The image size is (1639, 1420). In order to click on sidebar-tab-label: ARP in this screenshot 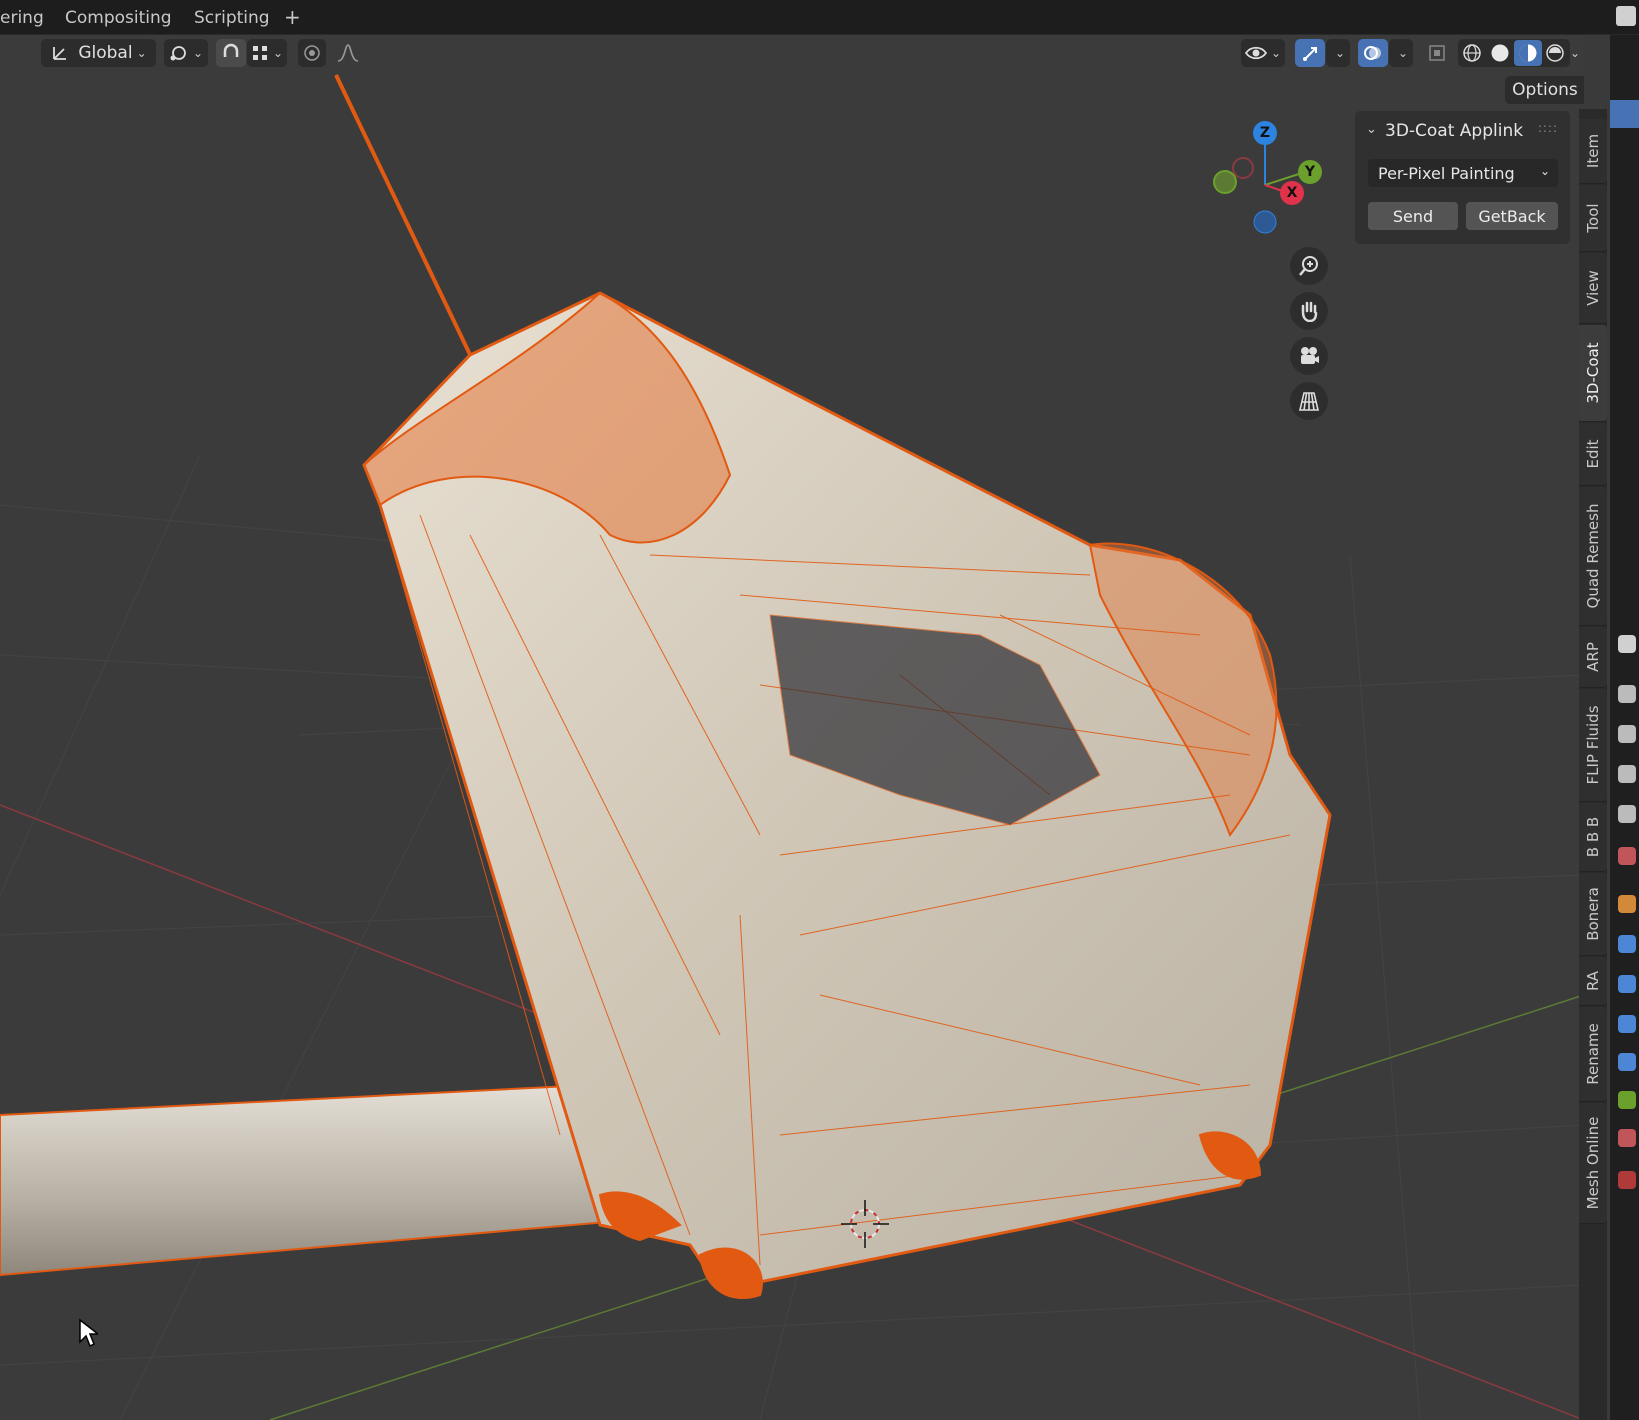, I will do `click(1593, 657)`.